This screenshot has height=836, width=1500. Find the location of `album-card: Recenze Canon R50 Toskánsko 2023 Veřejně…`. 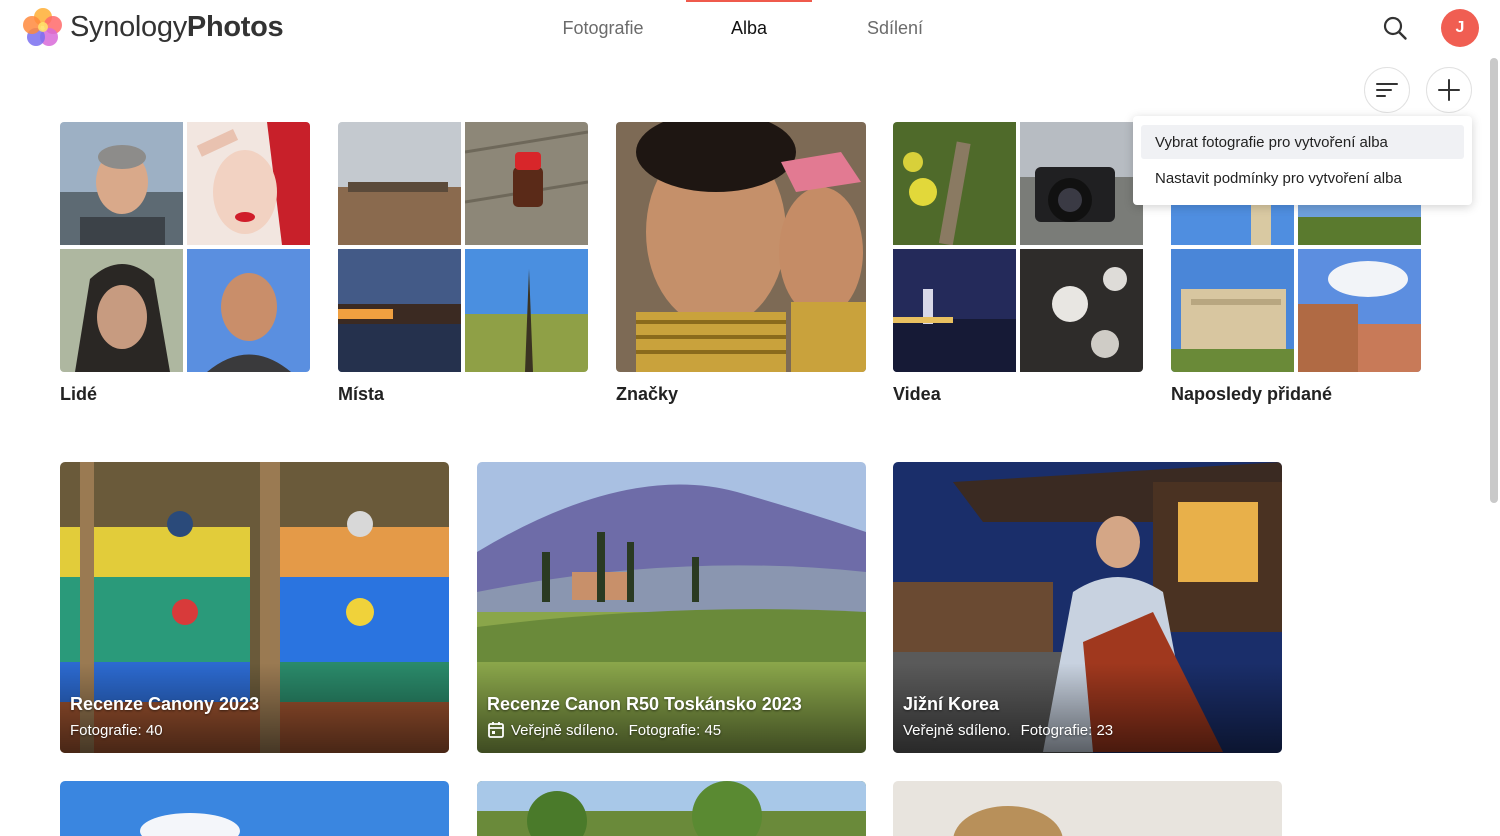

album-card: Recenze Canon R50 Toskánsko 2023 Veřejně… is located at coordinates (671, 607).